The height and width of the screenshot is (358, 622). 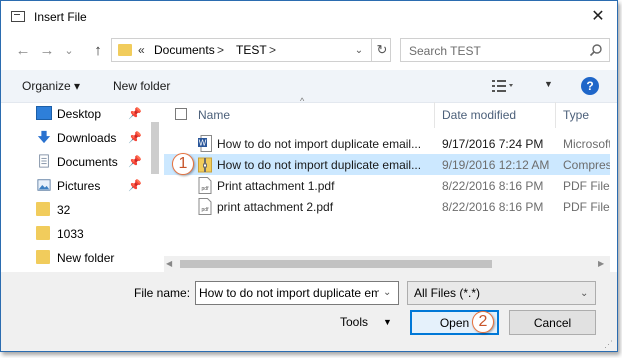 What do you see at coordinates (44, 161) in the screenshot?
I see `documents-icon` at bounding box center [44, 161].